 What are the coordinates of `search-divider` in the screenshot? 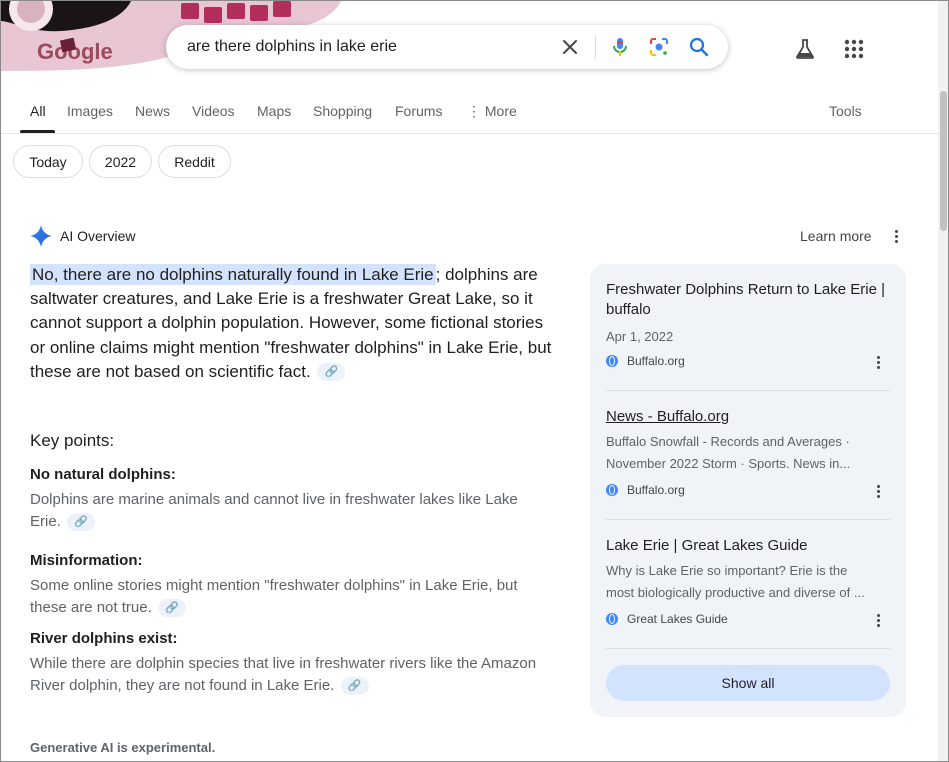 It's located at (595, 47).